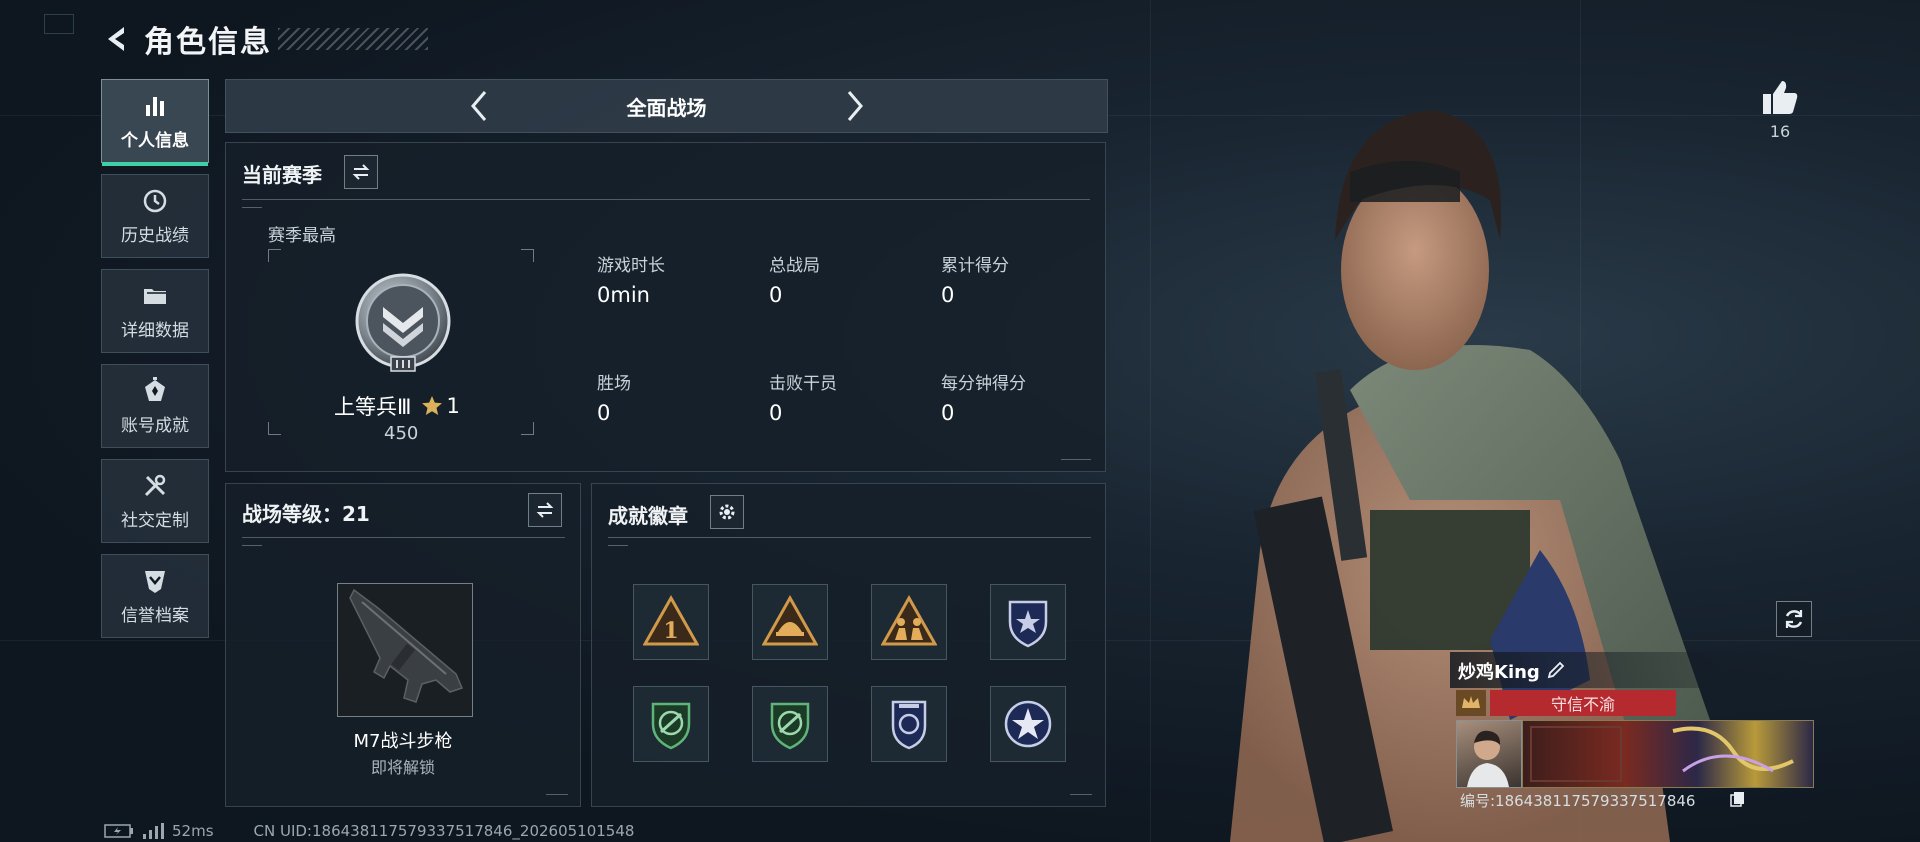  I want to click on rank-points: 450, so click(401, 433).